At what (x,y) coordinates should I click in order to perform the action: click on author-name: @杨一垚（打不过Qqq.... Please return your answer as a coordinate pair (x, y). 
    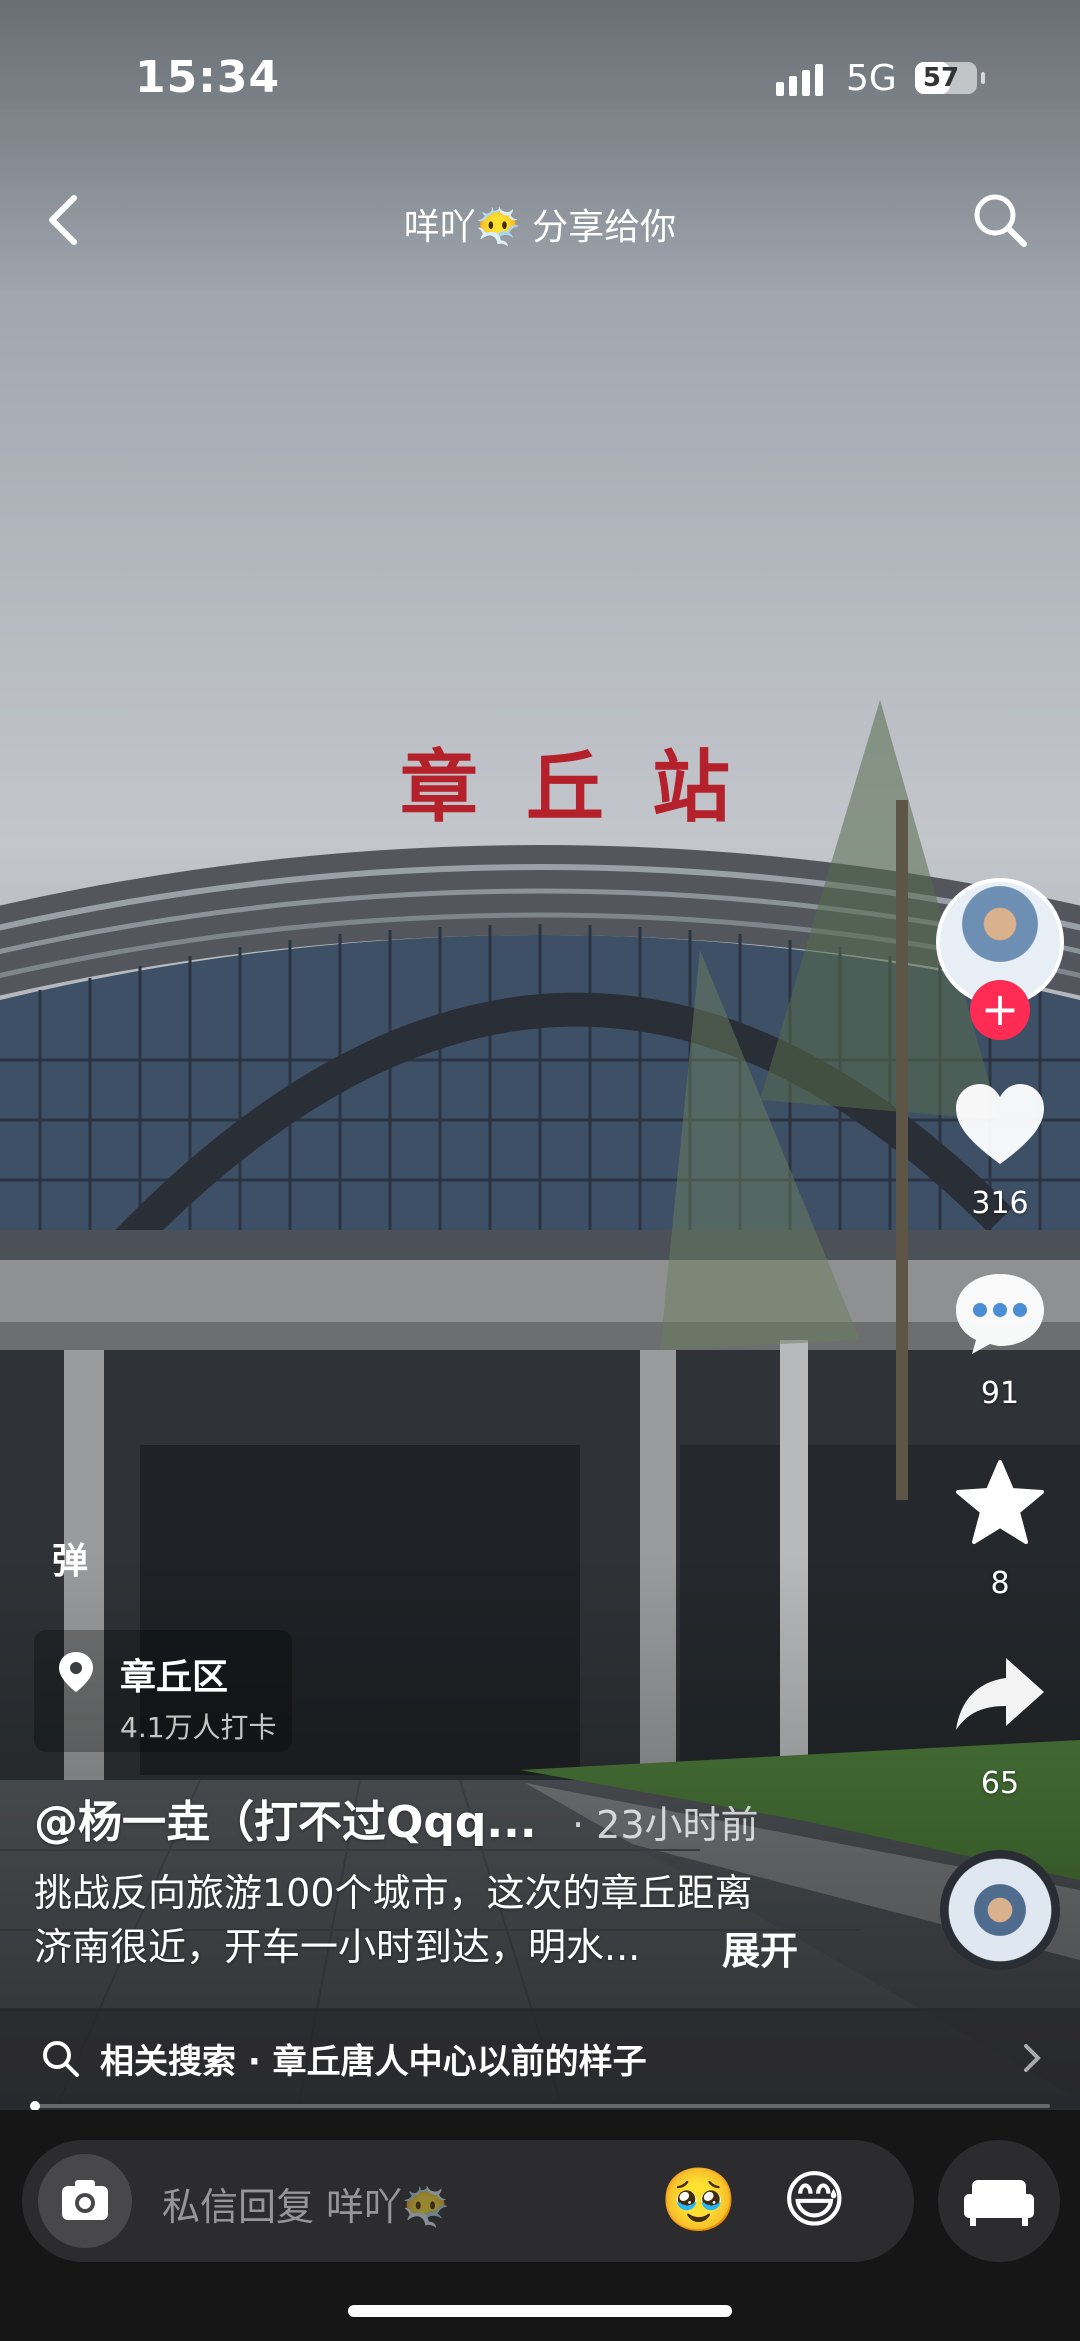
    Looking at the image, I should click on (285, 1818).